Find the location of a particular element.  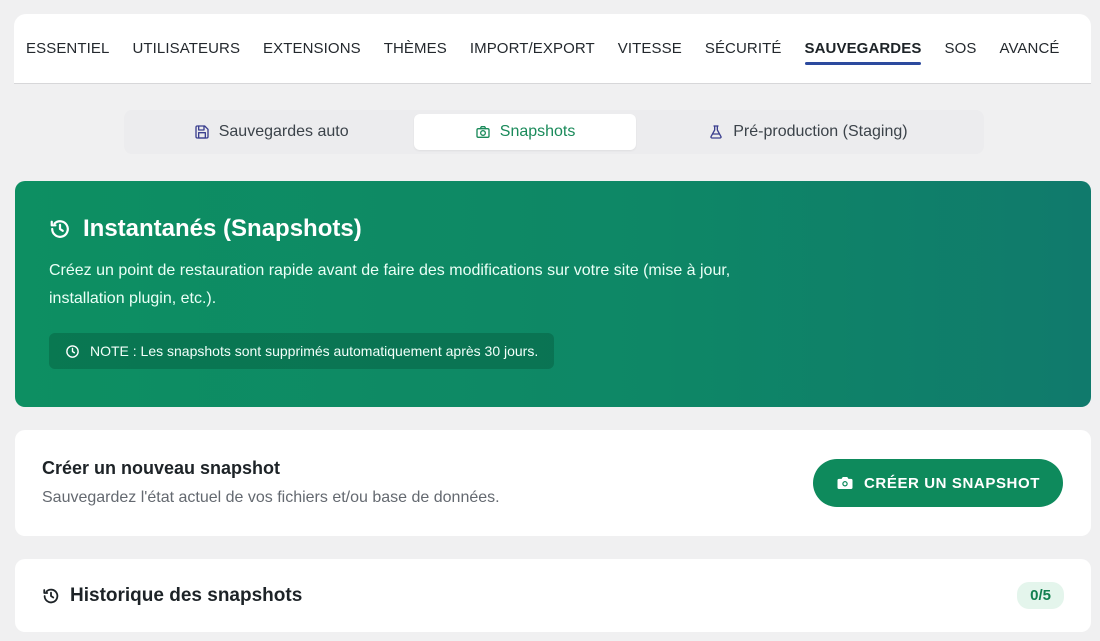

subtab-label: Pré-production (Staging) is located at coordinates (820, 131).